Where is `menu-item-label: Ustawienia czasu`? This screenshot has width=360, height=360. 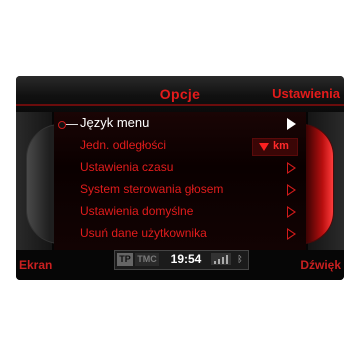
menu-item-label: Ustawienia czasu is located at coordinates (127, 167).